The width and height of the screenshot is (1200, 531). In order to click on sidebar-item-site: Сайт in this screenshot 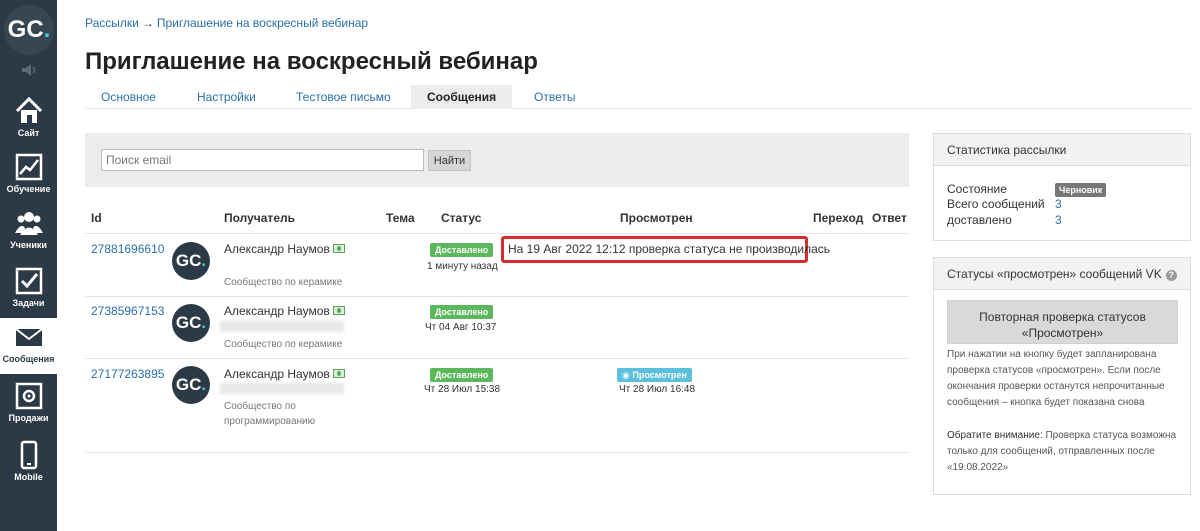, I will do `click(28, 120)`.